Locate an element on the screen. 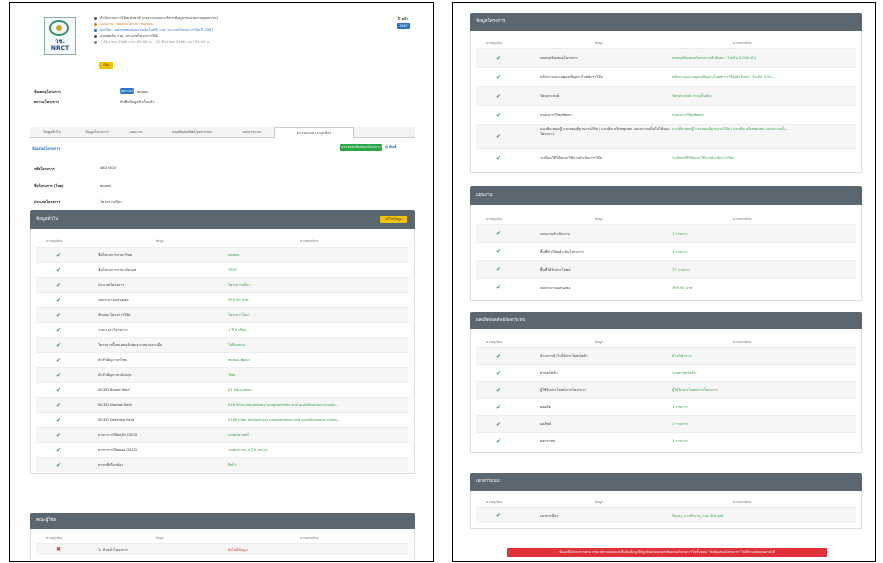 This screenshot has height=563, width=883. general-col-status: ความถูกต้อง is located at coordinates (54, 241).